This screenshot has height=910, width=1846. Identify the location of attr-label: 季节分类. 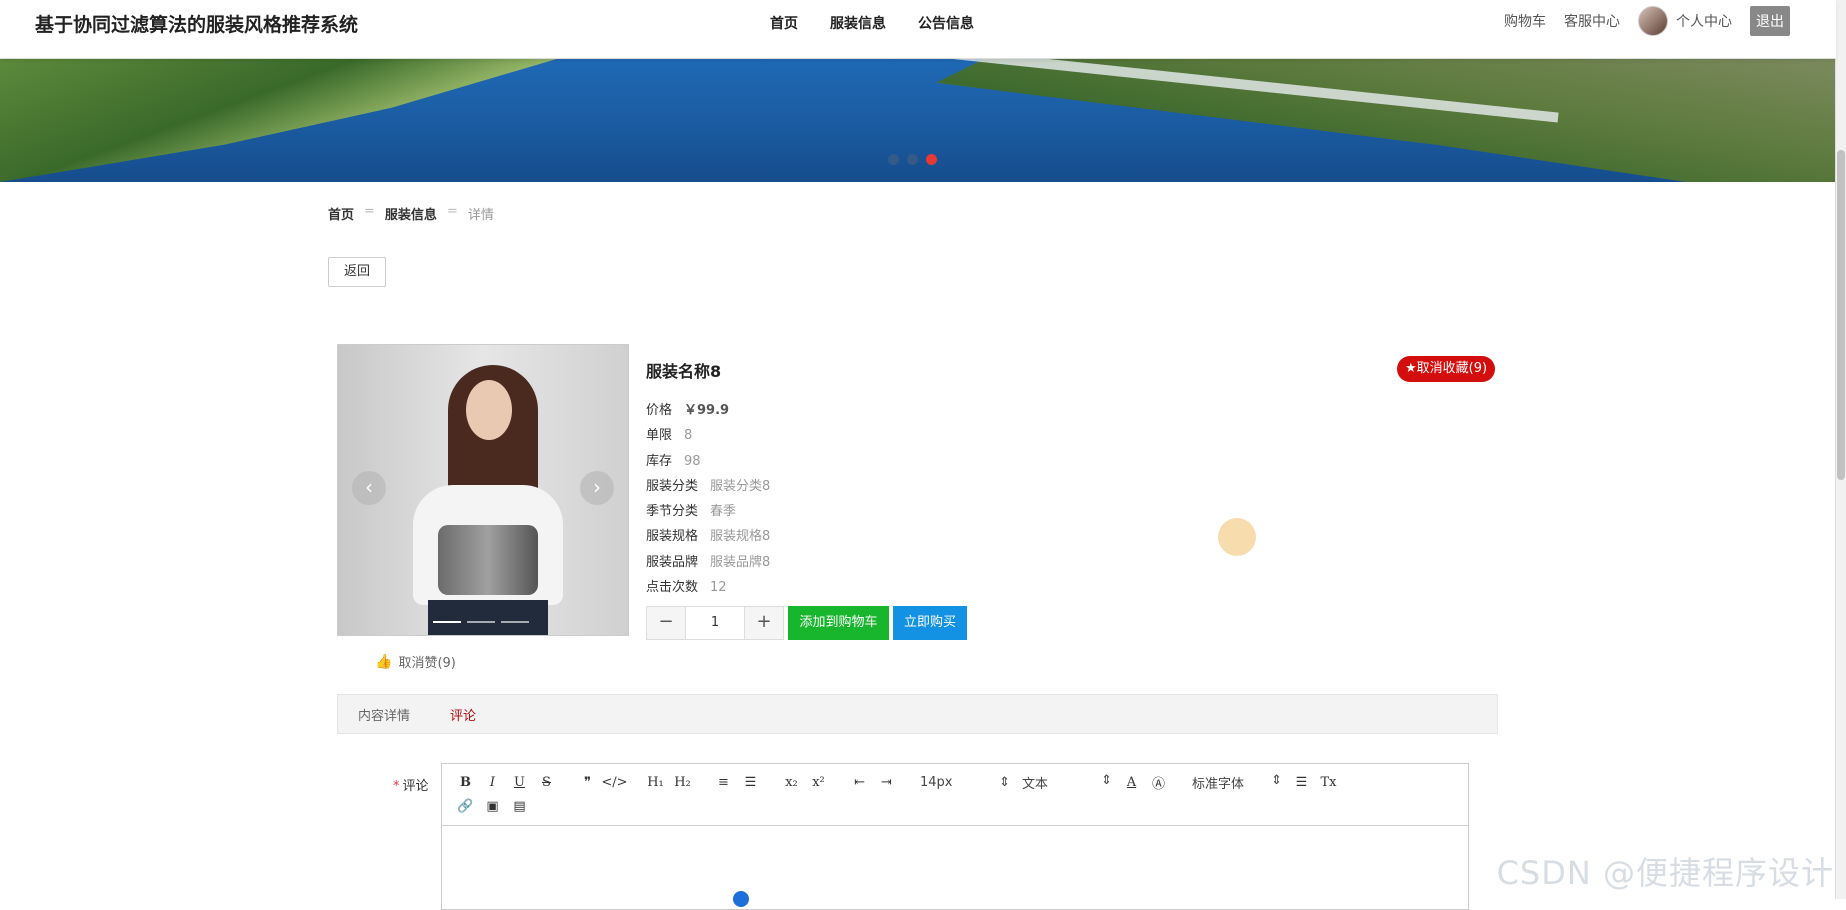
(672, 512).